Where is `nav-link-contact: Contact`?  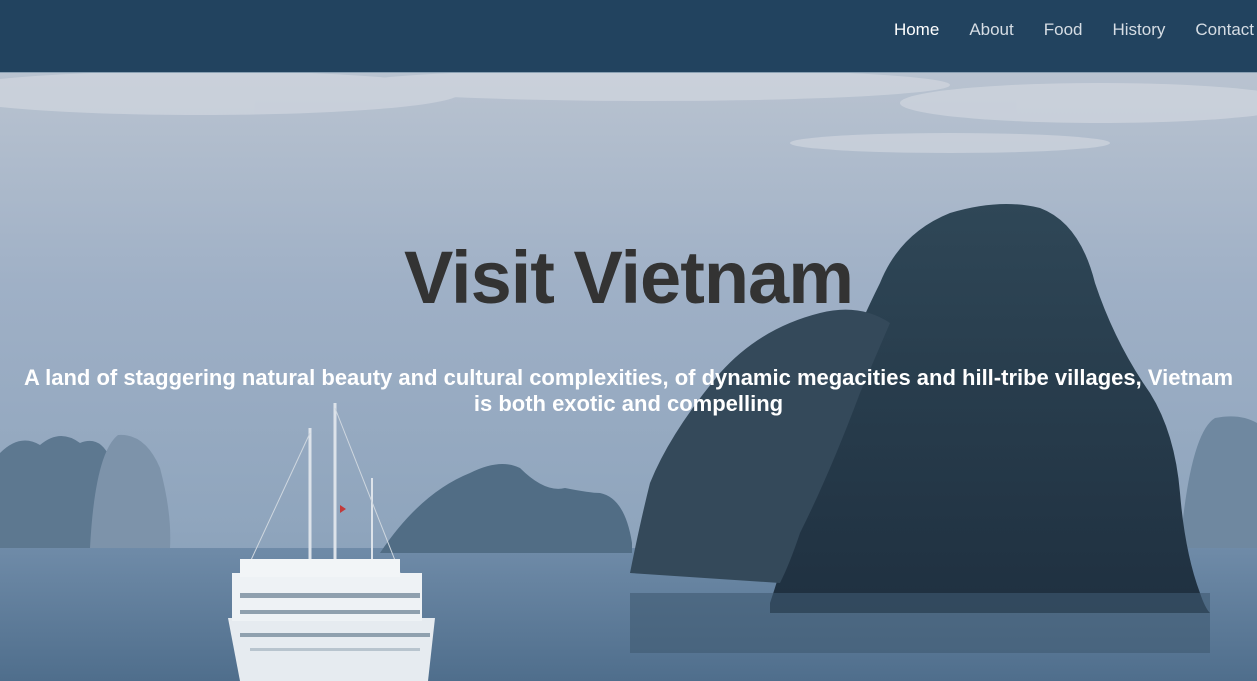 nav-link-contact: Contact is located at coordinates (1218, 29).